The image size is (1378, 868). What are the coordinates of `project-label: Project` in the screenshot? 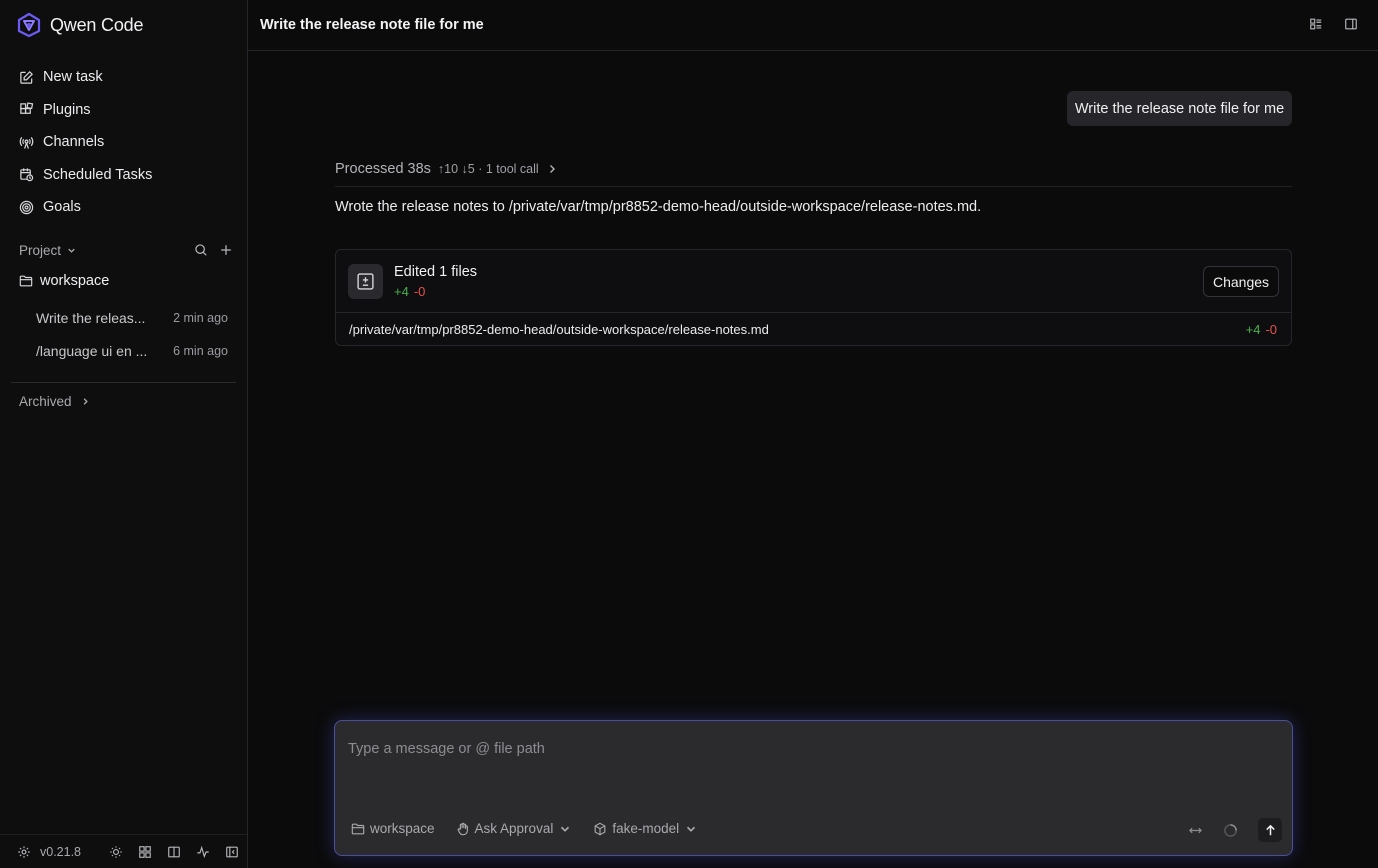 It's located at (40, 250).